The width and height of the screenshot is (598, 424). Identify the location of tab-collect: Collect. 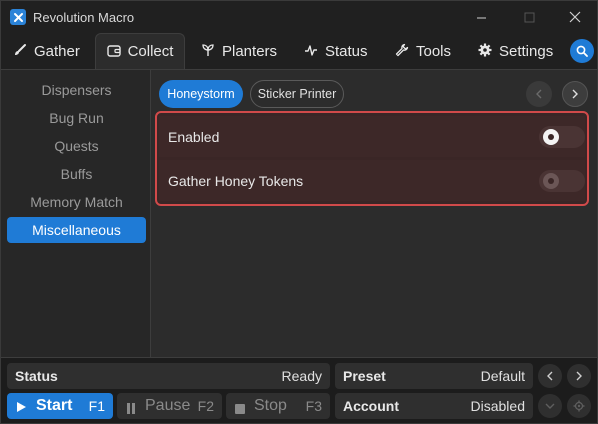
(140, 51).